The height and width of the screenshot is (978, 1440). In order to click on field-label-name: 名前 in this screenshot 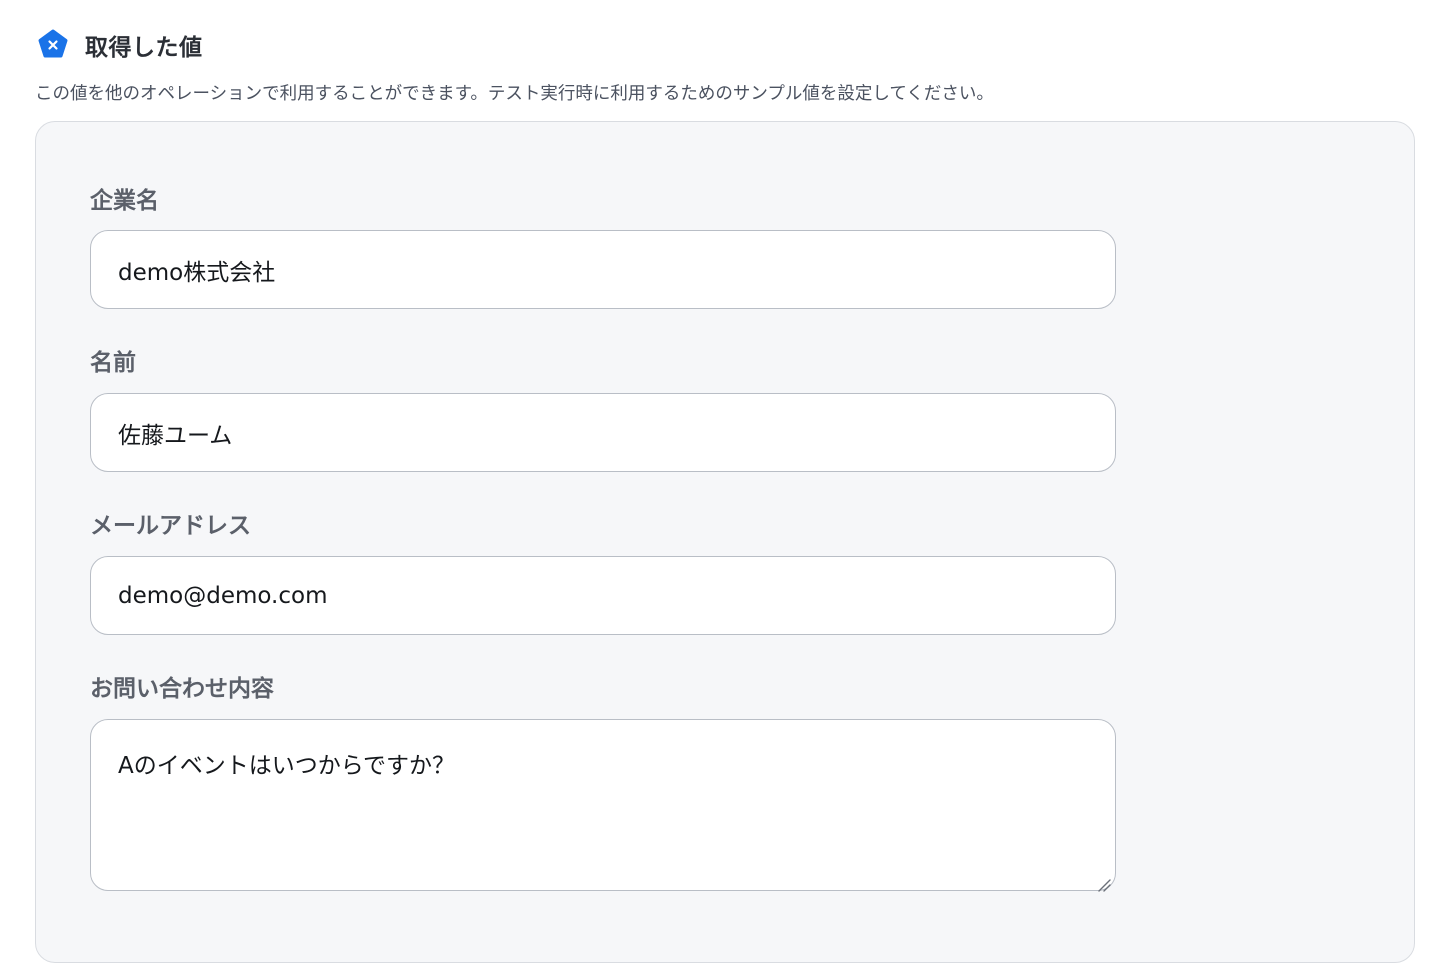, I will do `click(113, 363)`.